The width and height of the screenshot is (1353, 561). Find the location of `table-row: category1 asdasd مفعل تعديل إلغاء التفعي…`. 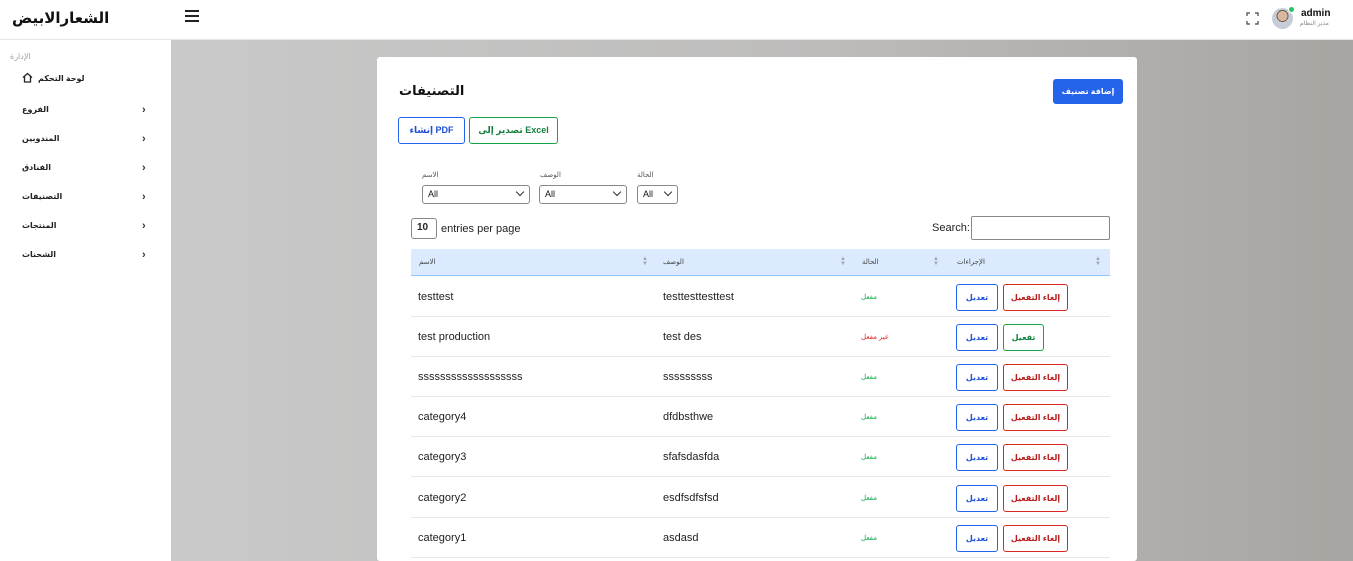

table-row: category1 asdasd مفعل تعديل إلغاء التفعي… is located at coordinates (760, 538).